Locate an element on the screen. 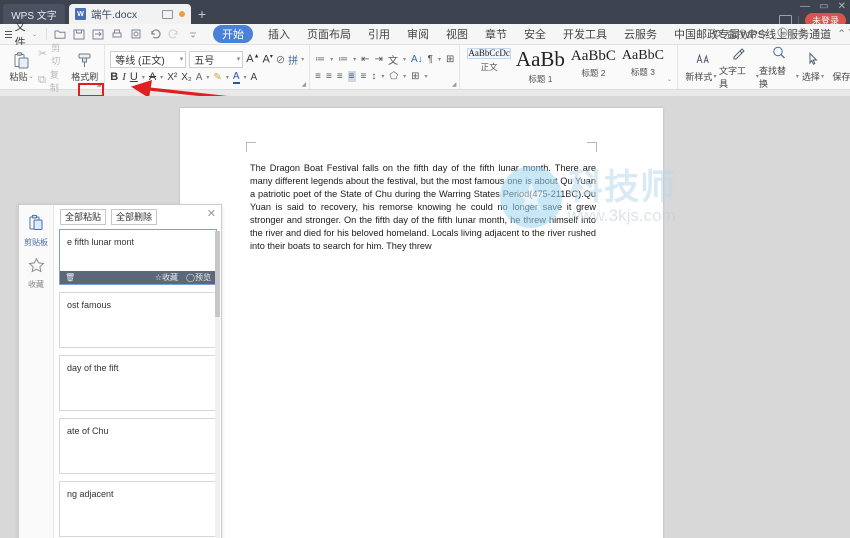  minimize-button: — is located at coordinates (805, 6).